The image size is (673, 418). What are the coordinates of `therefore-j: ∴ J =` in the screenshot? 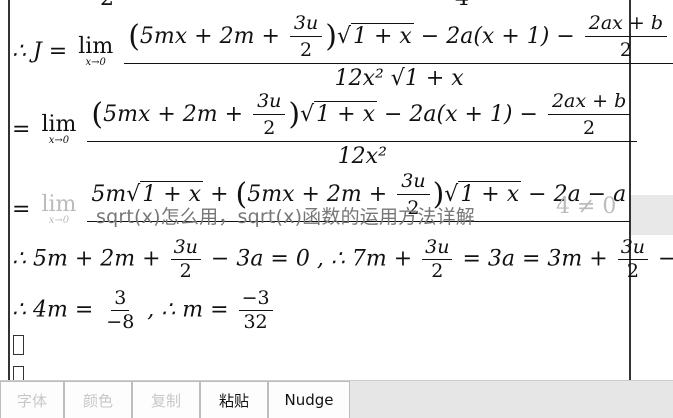 It's located at (40, 51).